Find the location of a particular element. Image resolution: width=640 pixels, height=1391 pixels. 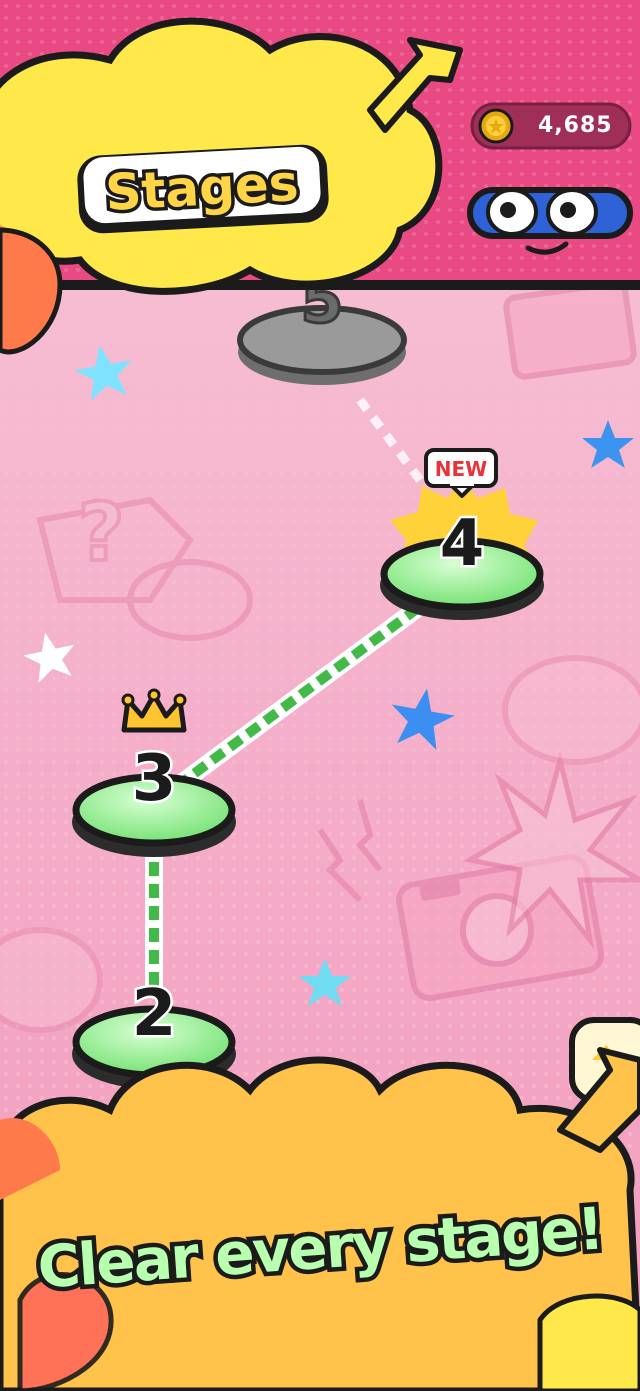

stages-title-badge: Stages is located at coordinates (203, 189).